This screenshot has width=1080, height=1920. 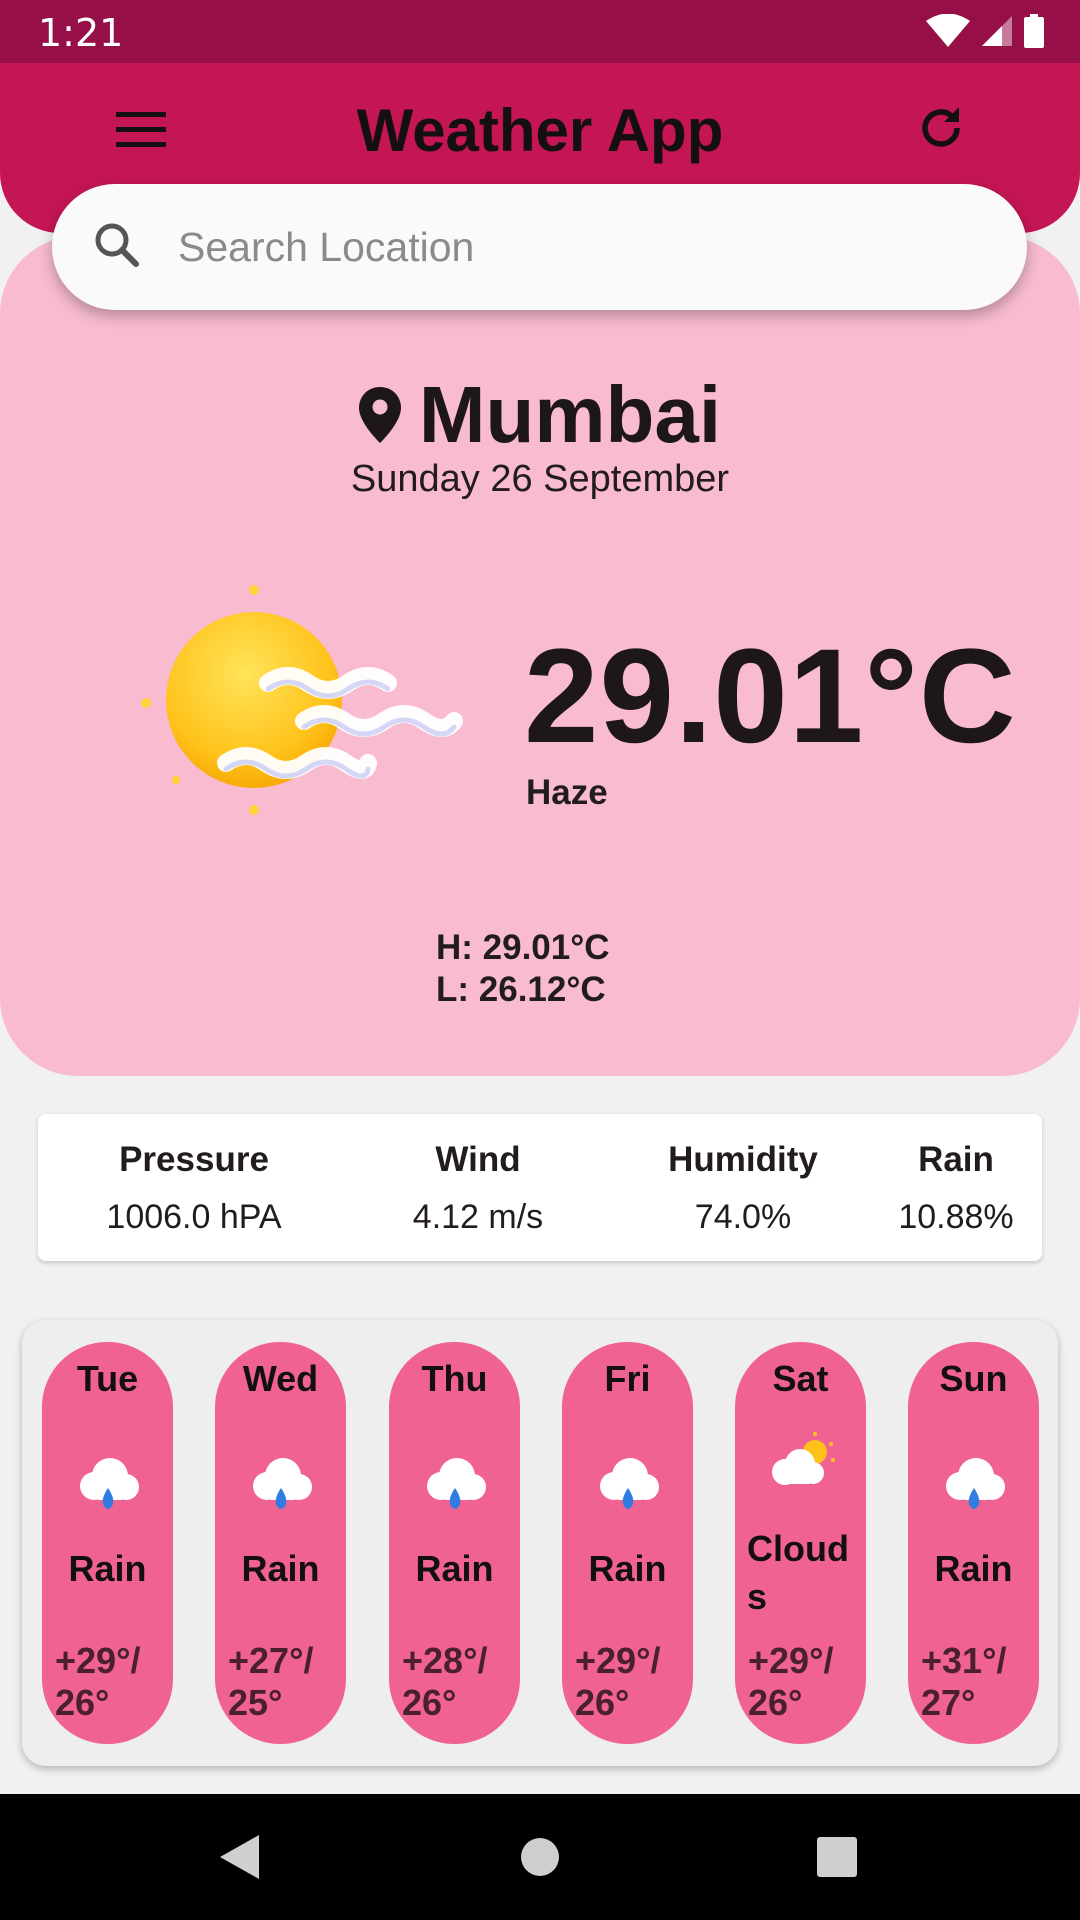 What do you see at coordinates (523, 947) in the screenshot?
I see `high-temperature: H: 29.01°C` at bounding box center [523, 947].